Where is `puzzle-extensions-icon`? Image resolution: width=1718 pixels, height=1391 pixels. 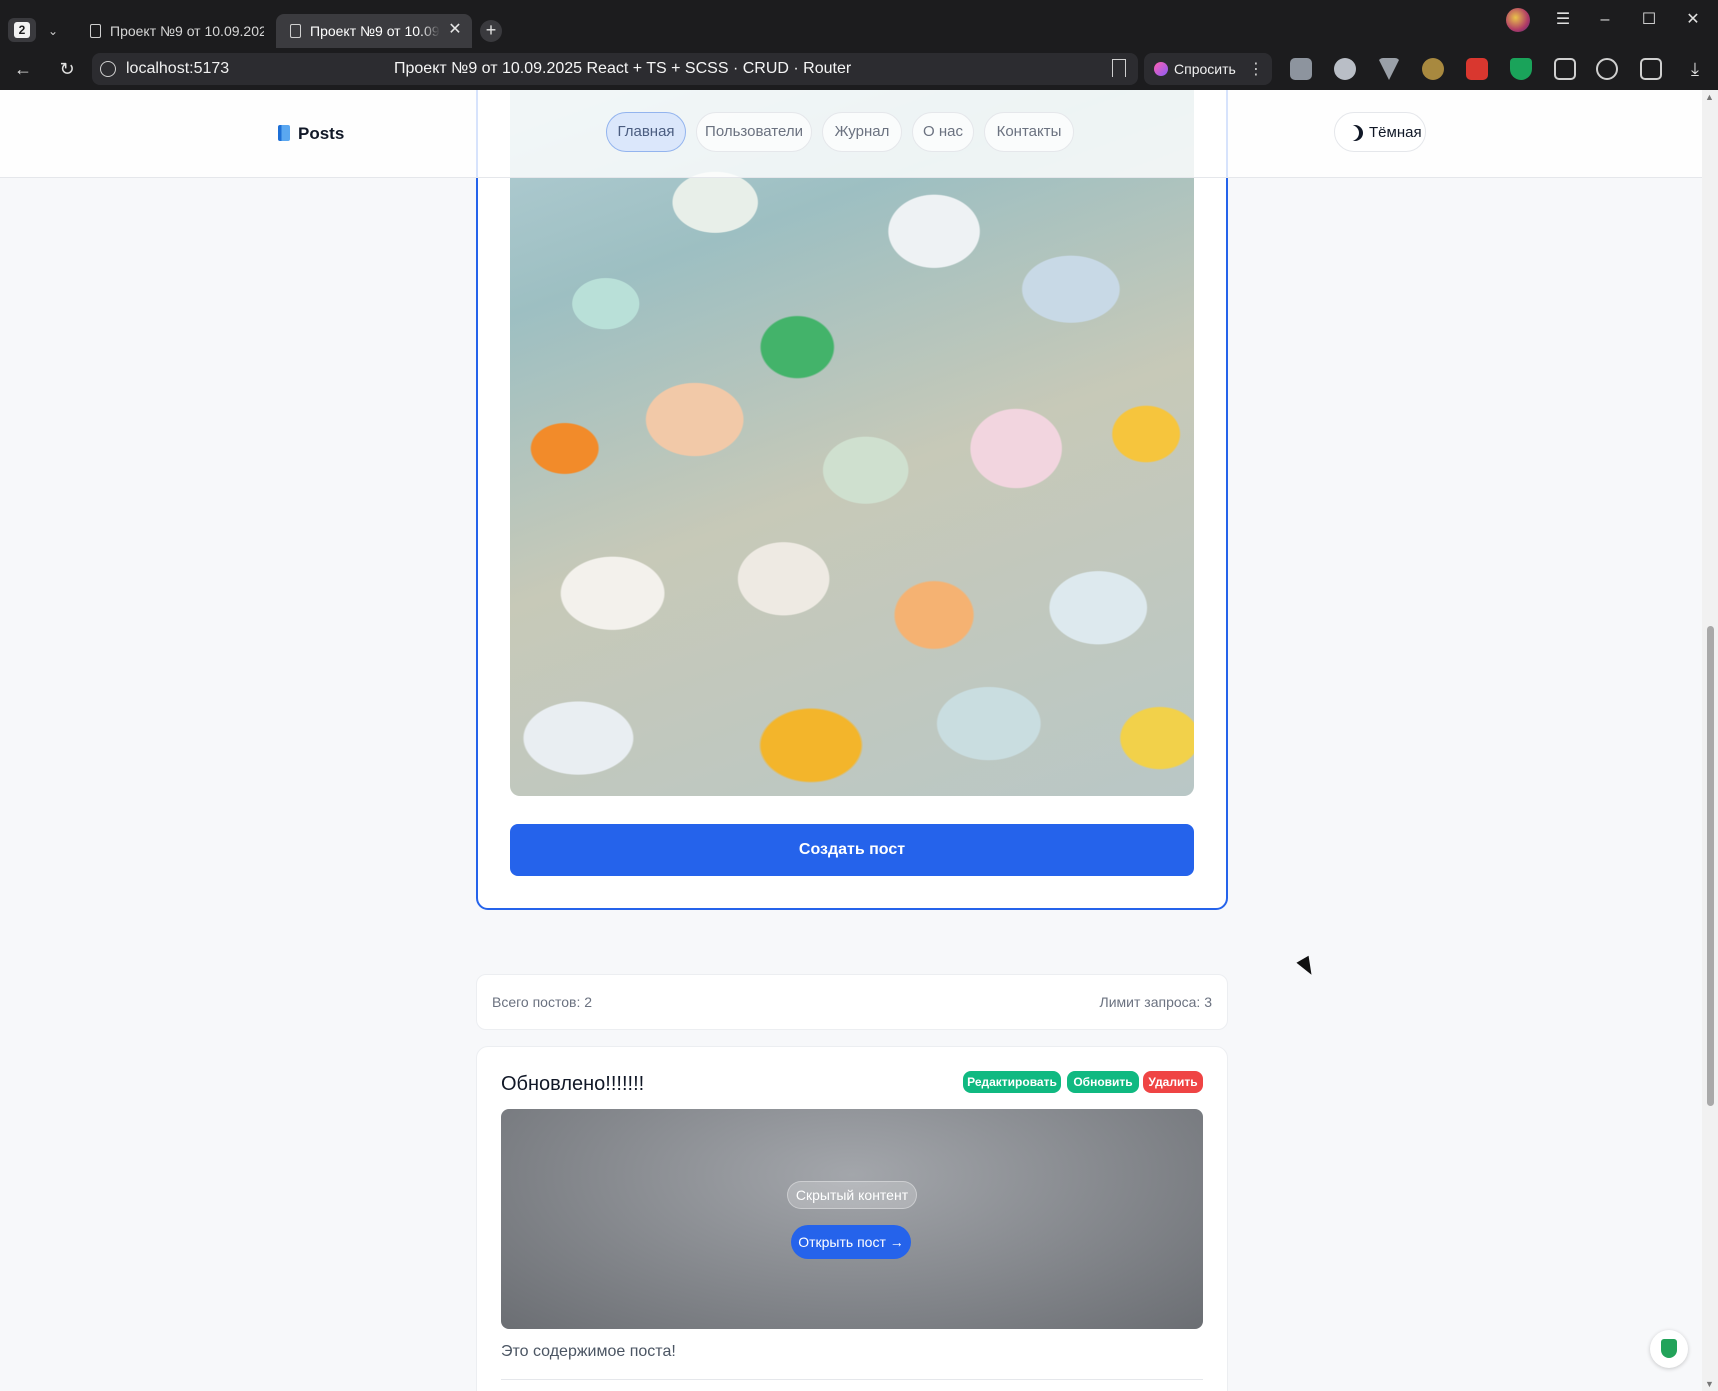
puzzle-extensions-icon is located at coordinates (1565, 69).